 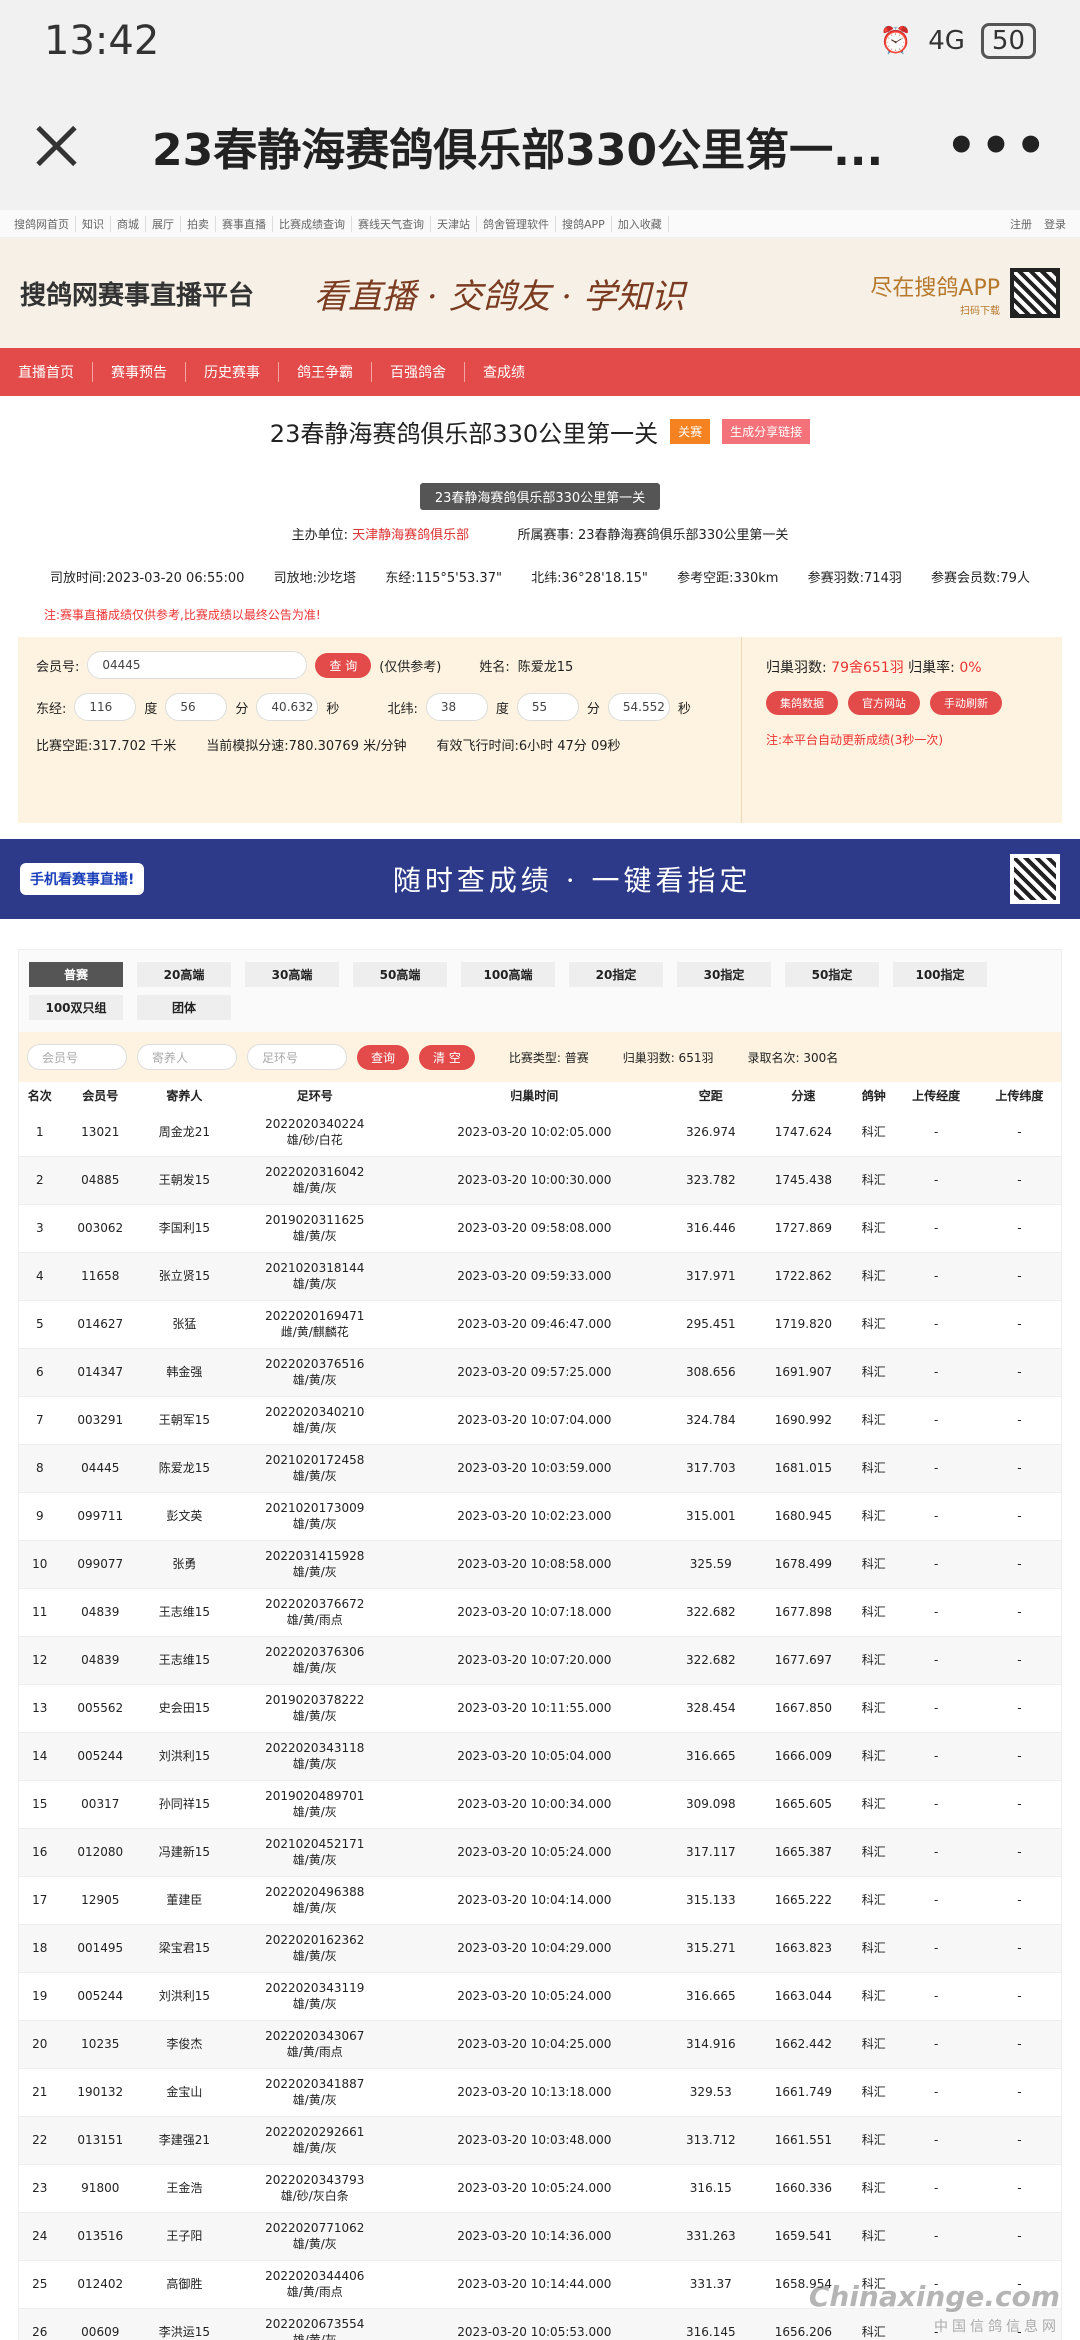 I want to click on north-second-input: 54.552, so click(x=638, y=707).